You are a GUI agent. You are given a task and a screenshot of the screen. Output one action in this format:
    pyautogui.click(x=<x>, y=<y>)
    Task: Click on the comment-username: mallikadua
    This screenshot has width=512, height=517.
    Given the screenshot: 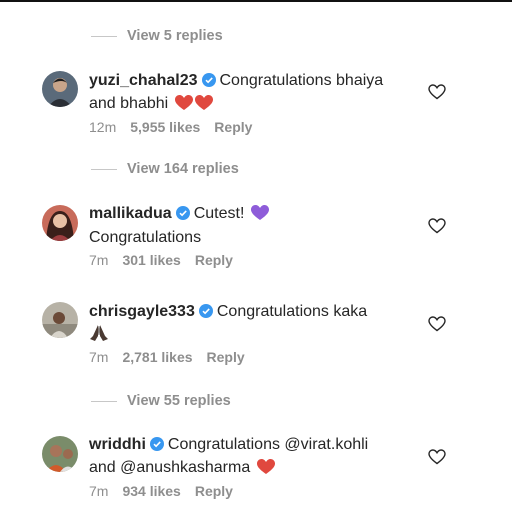 What is the action you would take?
    pyautogui.click(x=130, y=213)
    